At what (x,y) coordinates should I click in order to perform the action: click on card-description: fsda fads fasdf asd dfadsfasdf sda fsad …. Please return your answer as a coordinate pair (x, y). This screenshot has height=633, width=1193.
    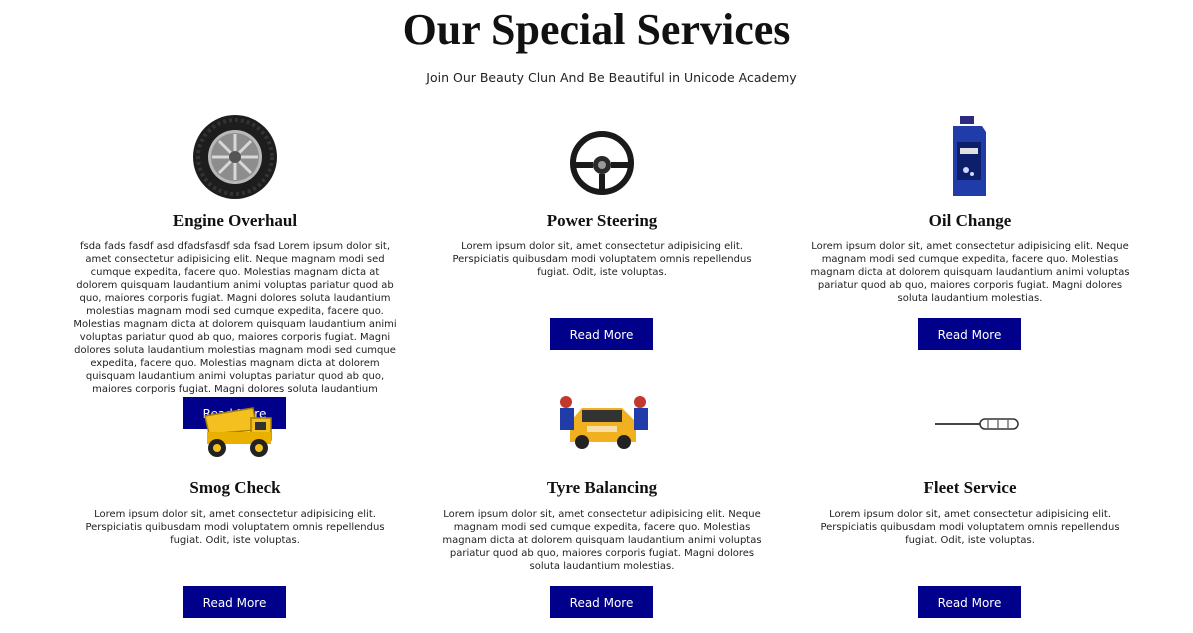
    Looking at the image, I should click on (235, 324).